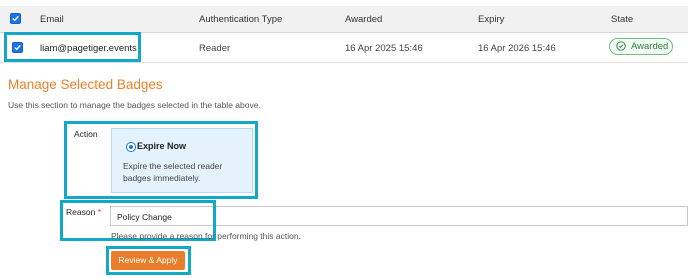 This screenshot has width=688, height=278. I want to click on column-header-state: State, so click(622, 19).